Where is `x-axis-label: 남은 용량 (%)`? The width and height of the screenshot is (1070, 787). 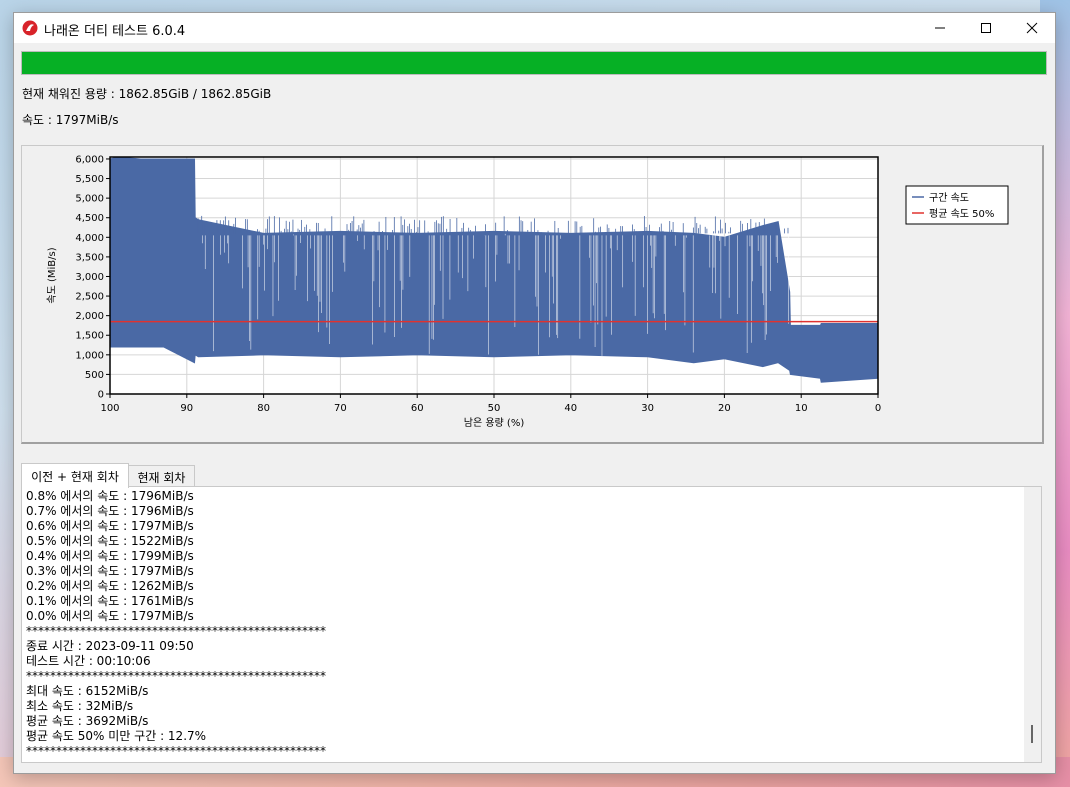
x-axis-label: 남은 용량 (%) is located at coordinates (494, 423).